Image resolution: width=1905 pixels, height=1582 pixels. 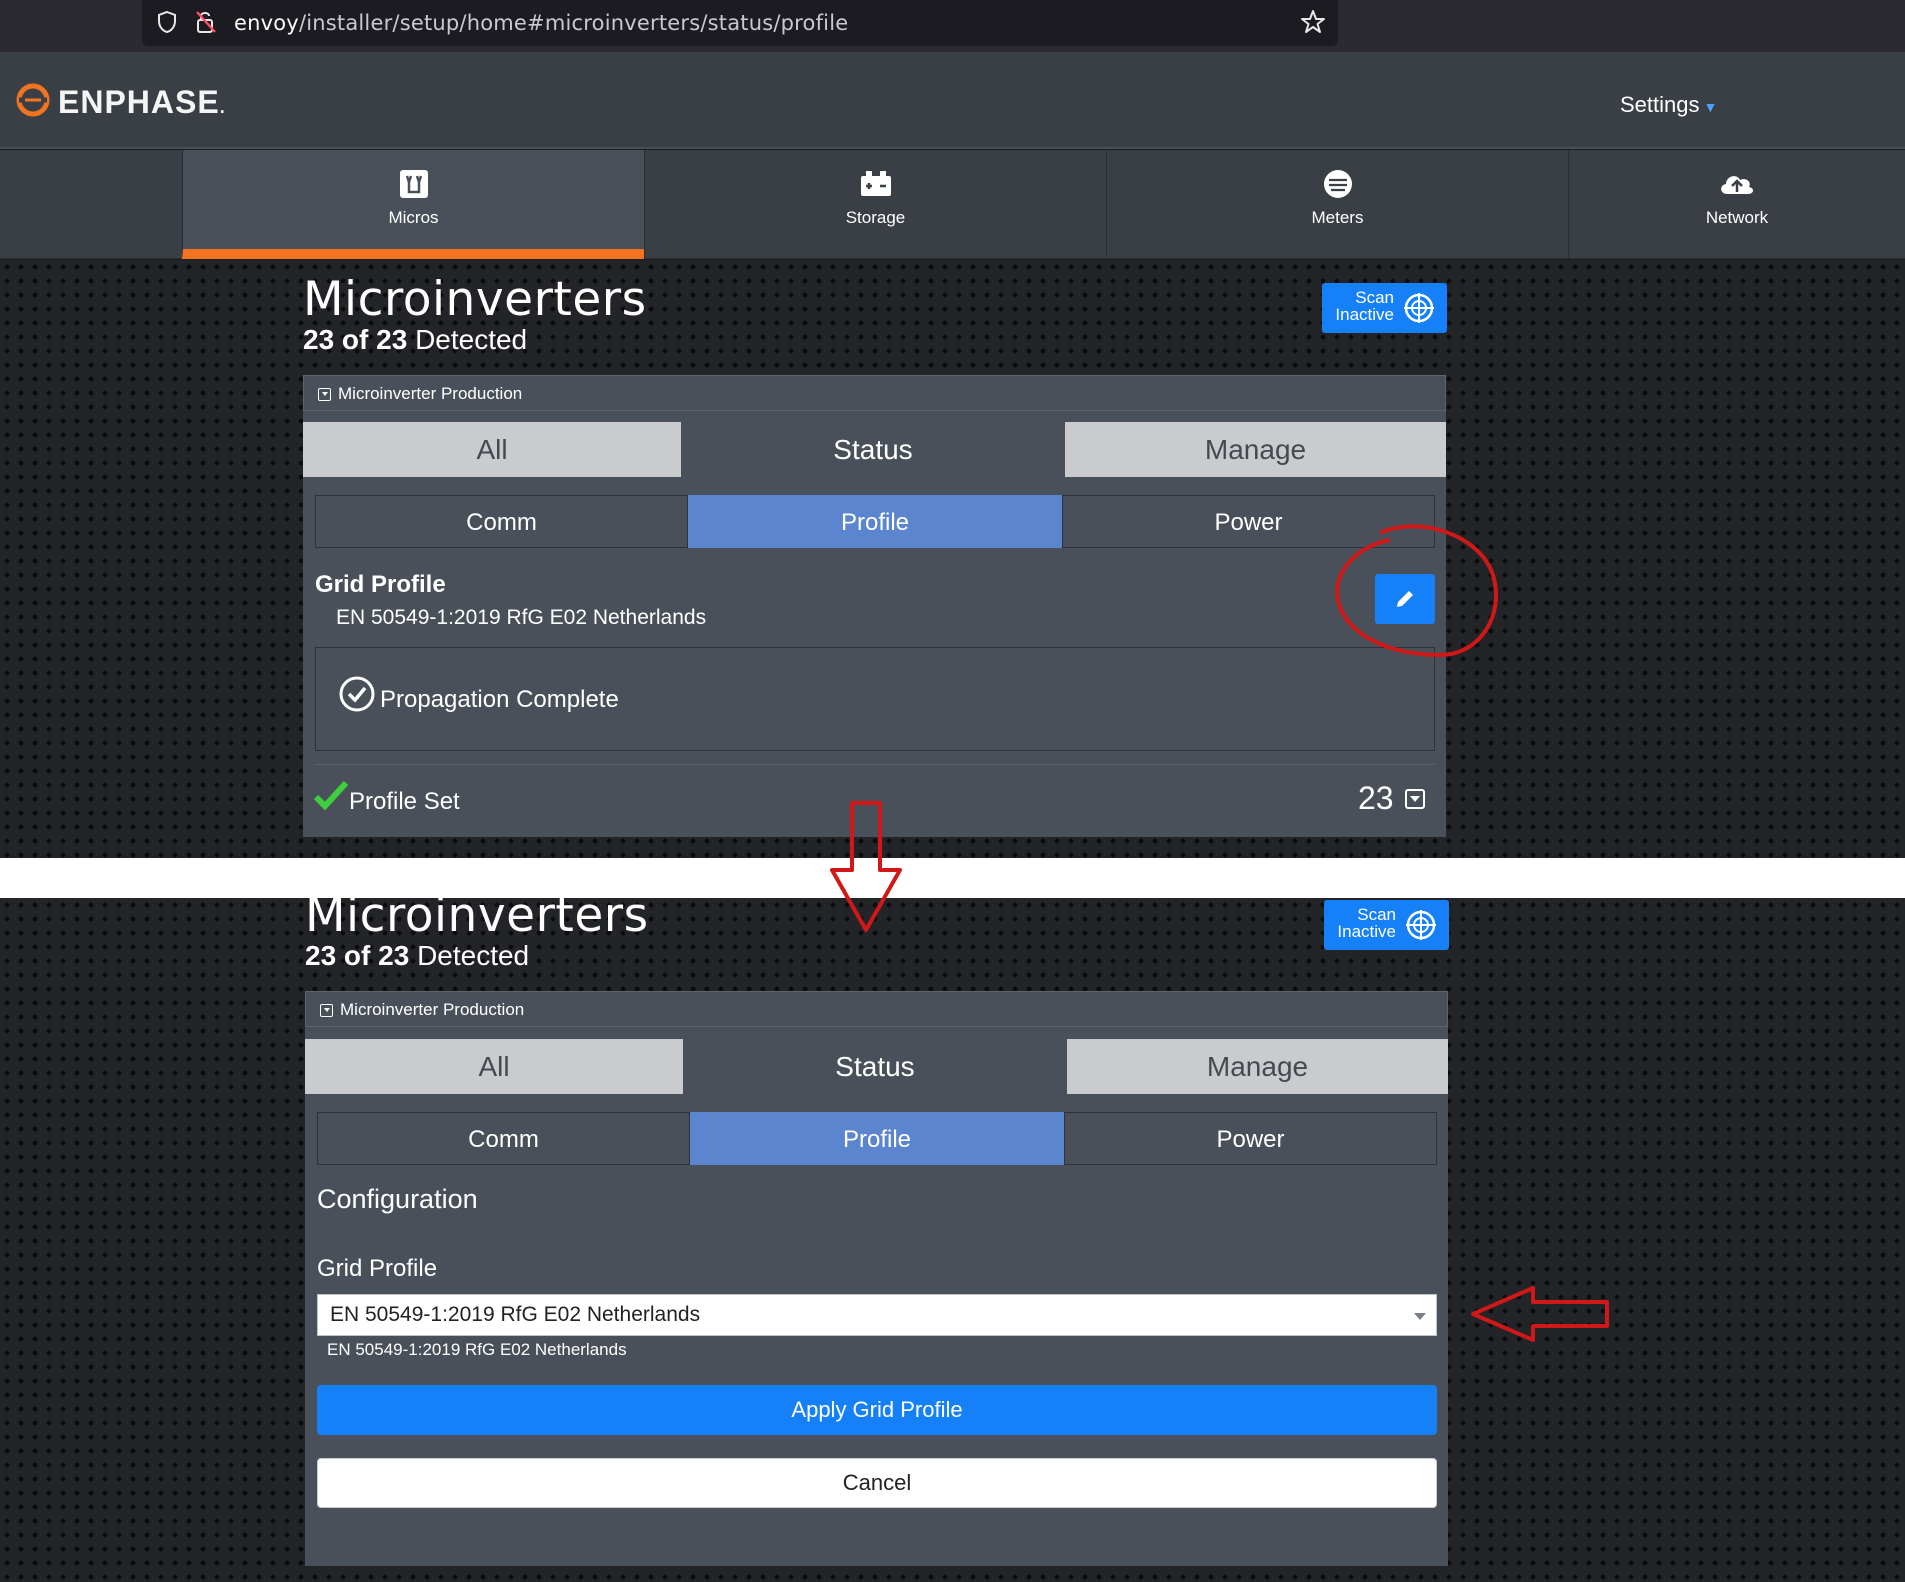 What do you see at coordinates (521, 617) in the screenshot?
I see `grid-profile-value: EN 50549-1:2019 RfG E02 Netherlands` at bounding box center [521, 617].